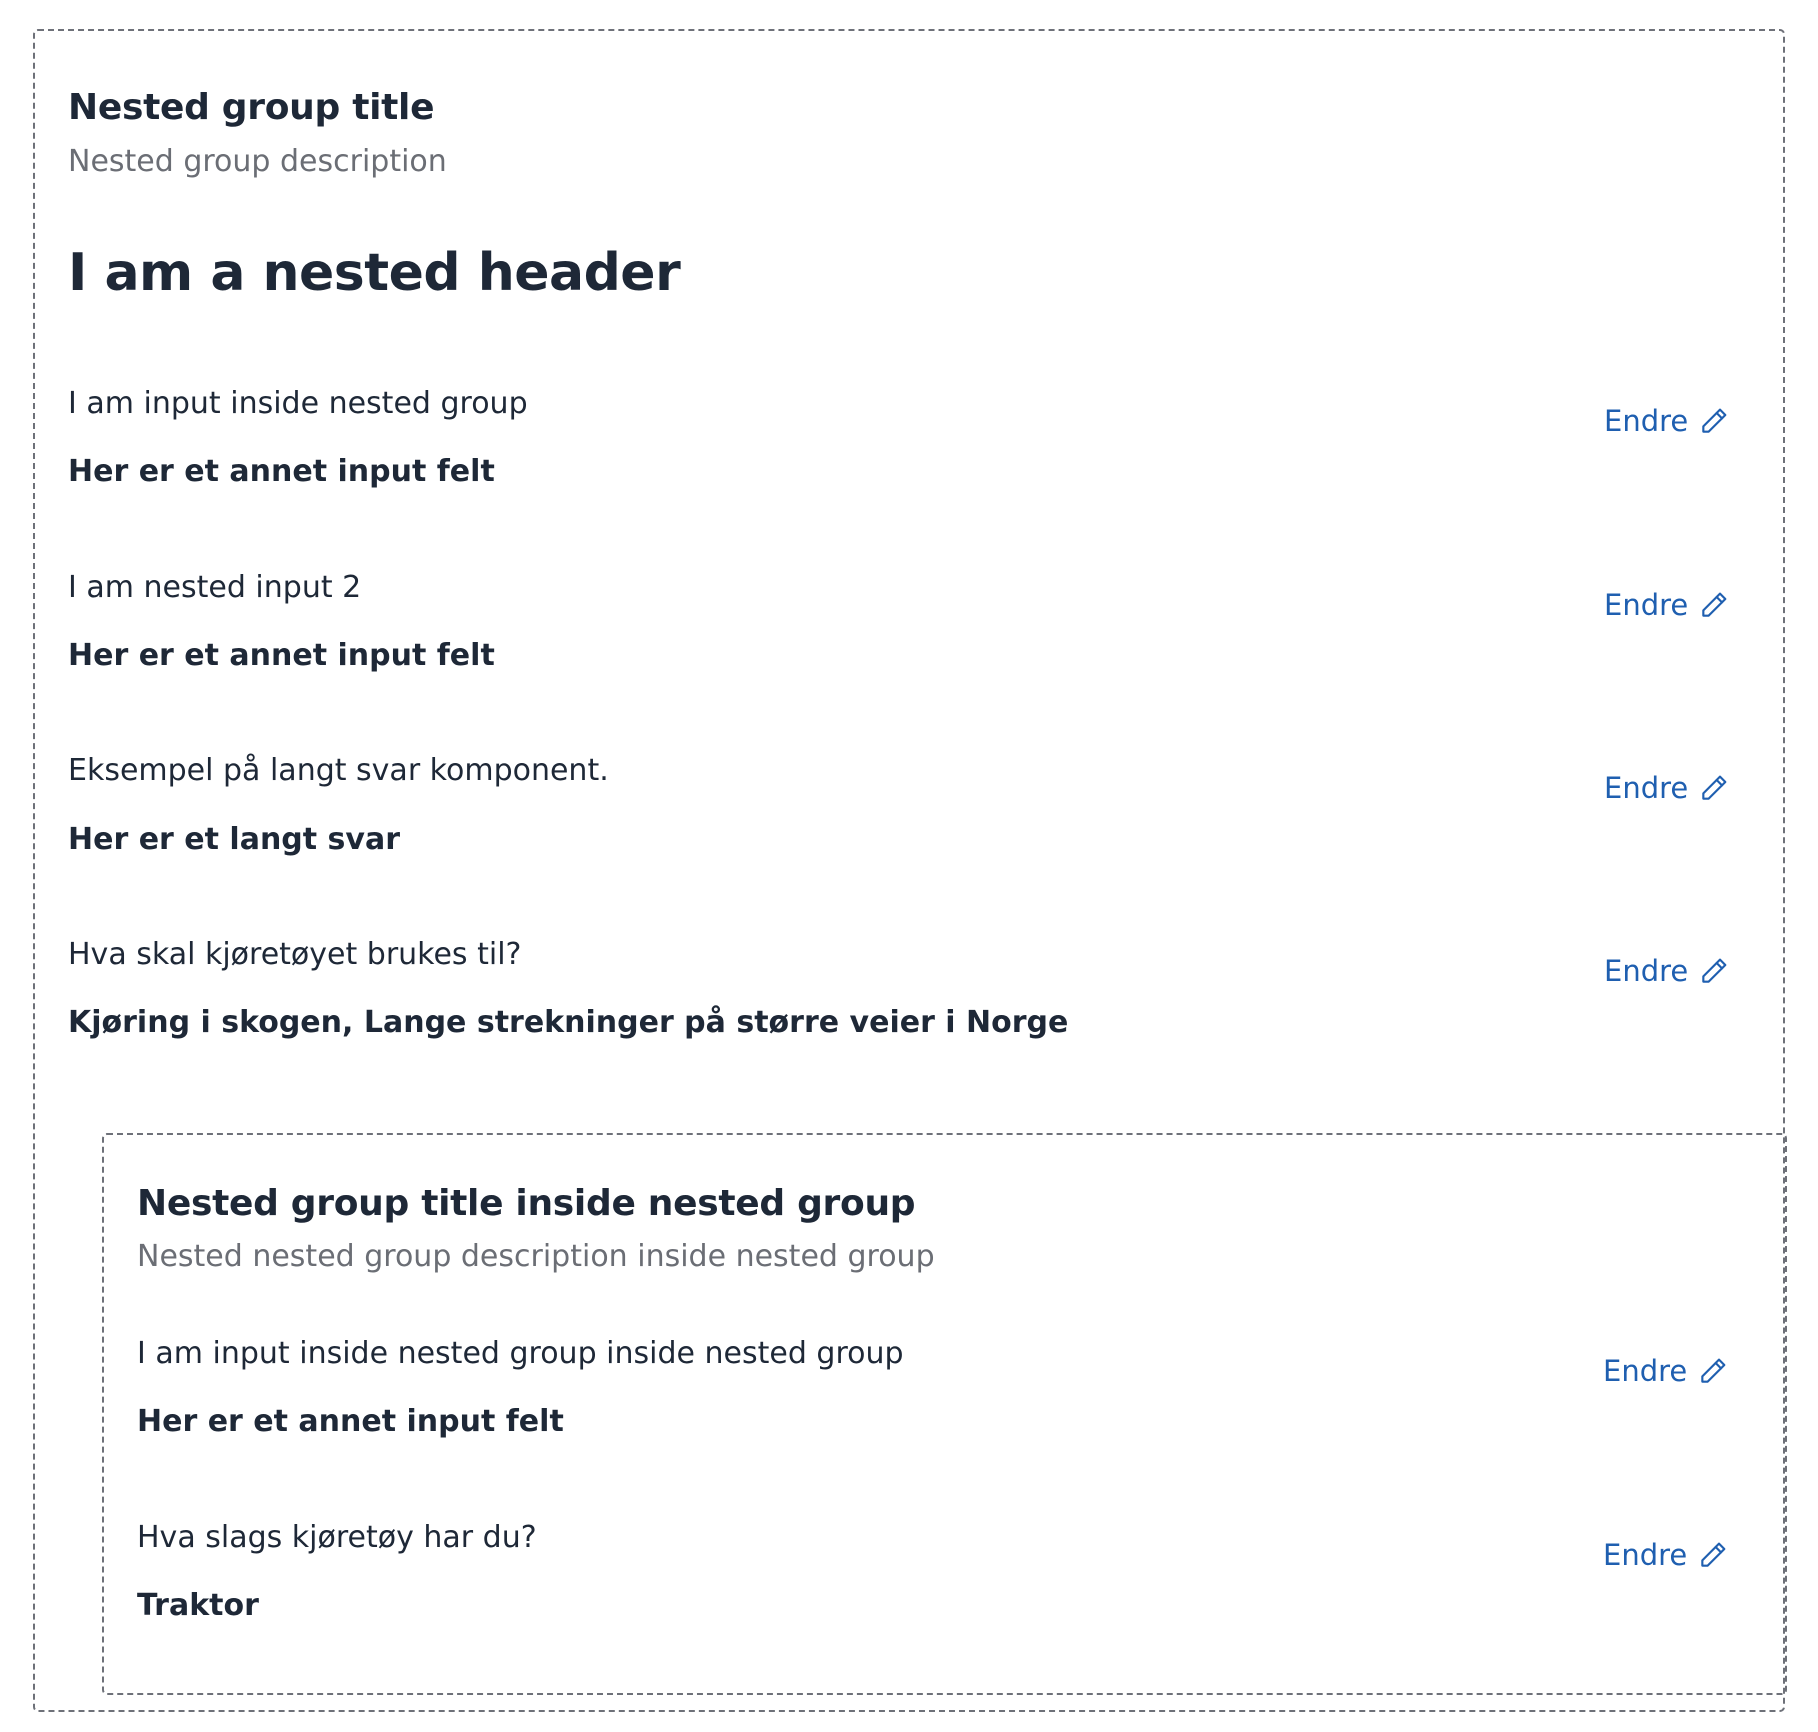  What do you see at coordinates (251, 107) in the screenshot?
I see `group-title: Nested group title` at bounding box center [251, 107].